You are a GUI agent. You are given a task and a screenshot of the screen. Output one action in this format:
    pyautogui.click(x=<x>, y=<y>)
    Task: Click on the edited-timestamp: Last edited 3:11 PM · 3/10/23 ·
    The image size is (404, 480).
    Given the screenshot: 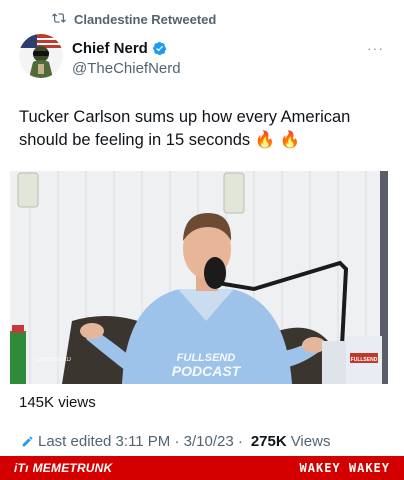 What is the action you would take?
    pyautogui.click(x=140, y=441)
    